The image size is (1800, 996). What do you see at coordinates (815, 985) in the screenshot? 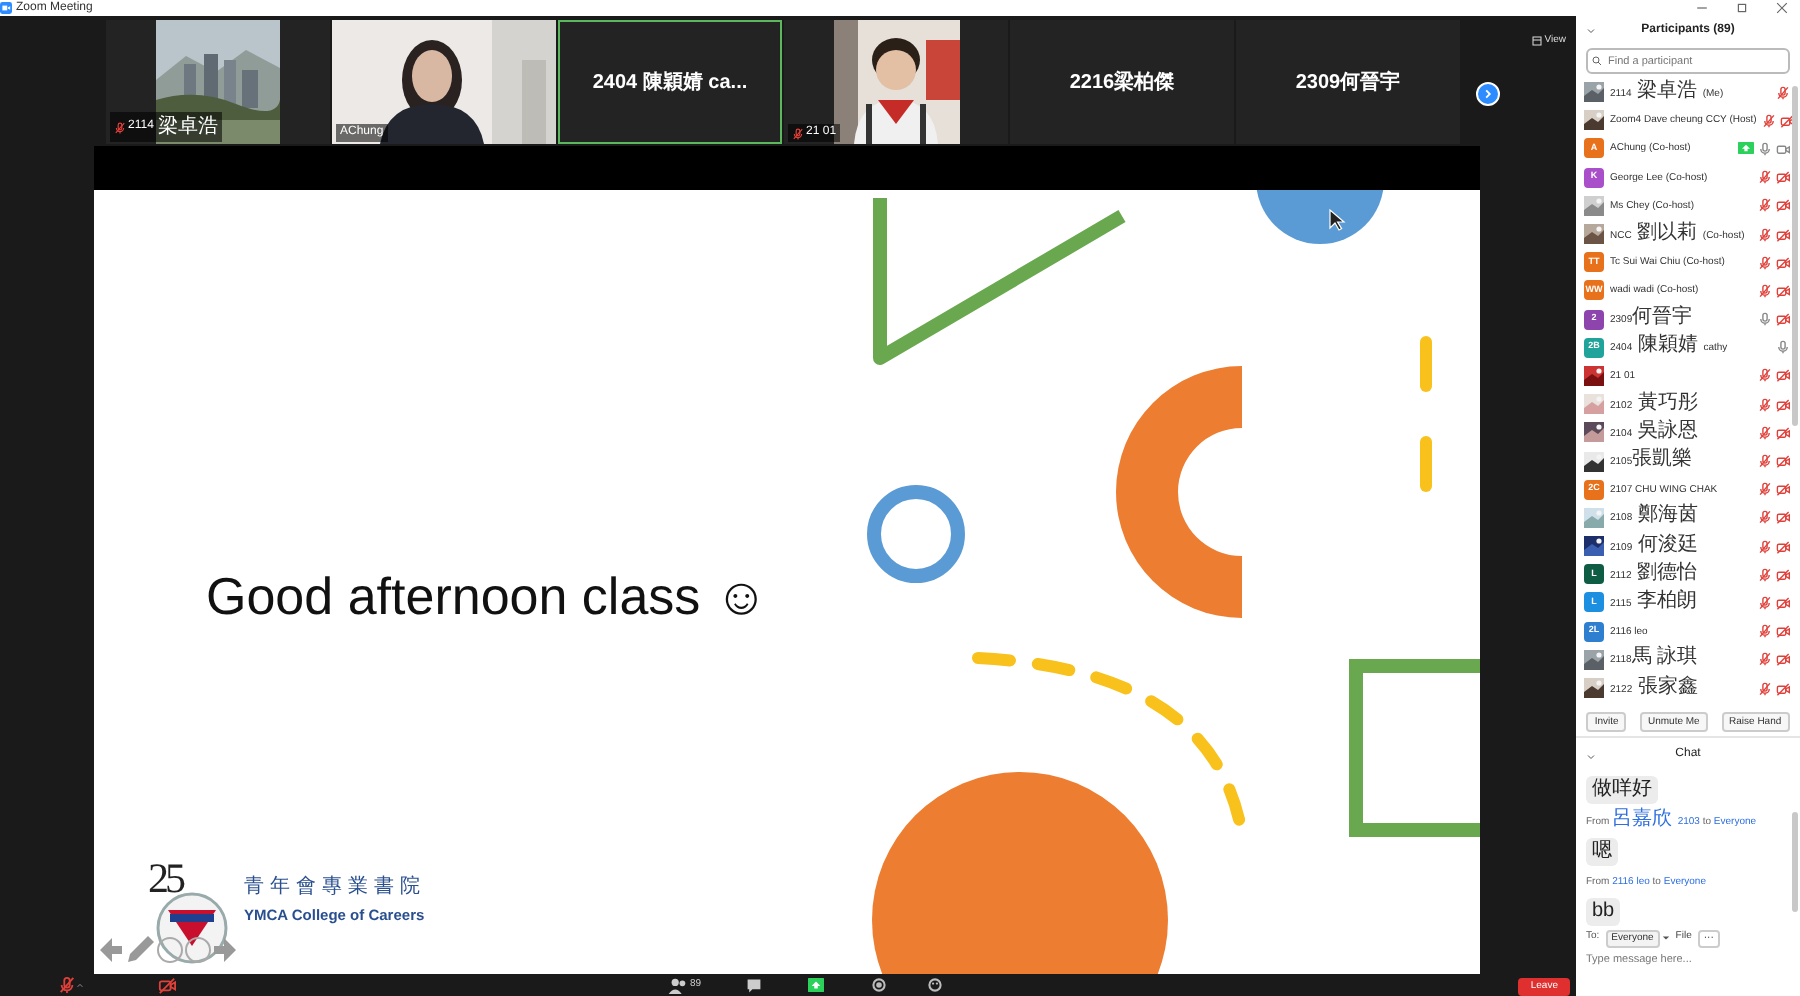
I see `share-screen-icon` at bounding box center [815, 985].